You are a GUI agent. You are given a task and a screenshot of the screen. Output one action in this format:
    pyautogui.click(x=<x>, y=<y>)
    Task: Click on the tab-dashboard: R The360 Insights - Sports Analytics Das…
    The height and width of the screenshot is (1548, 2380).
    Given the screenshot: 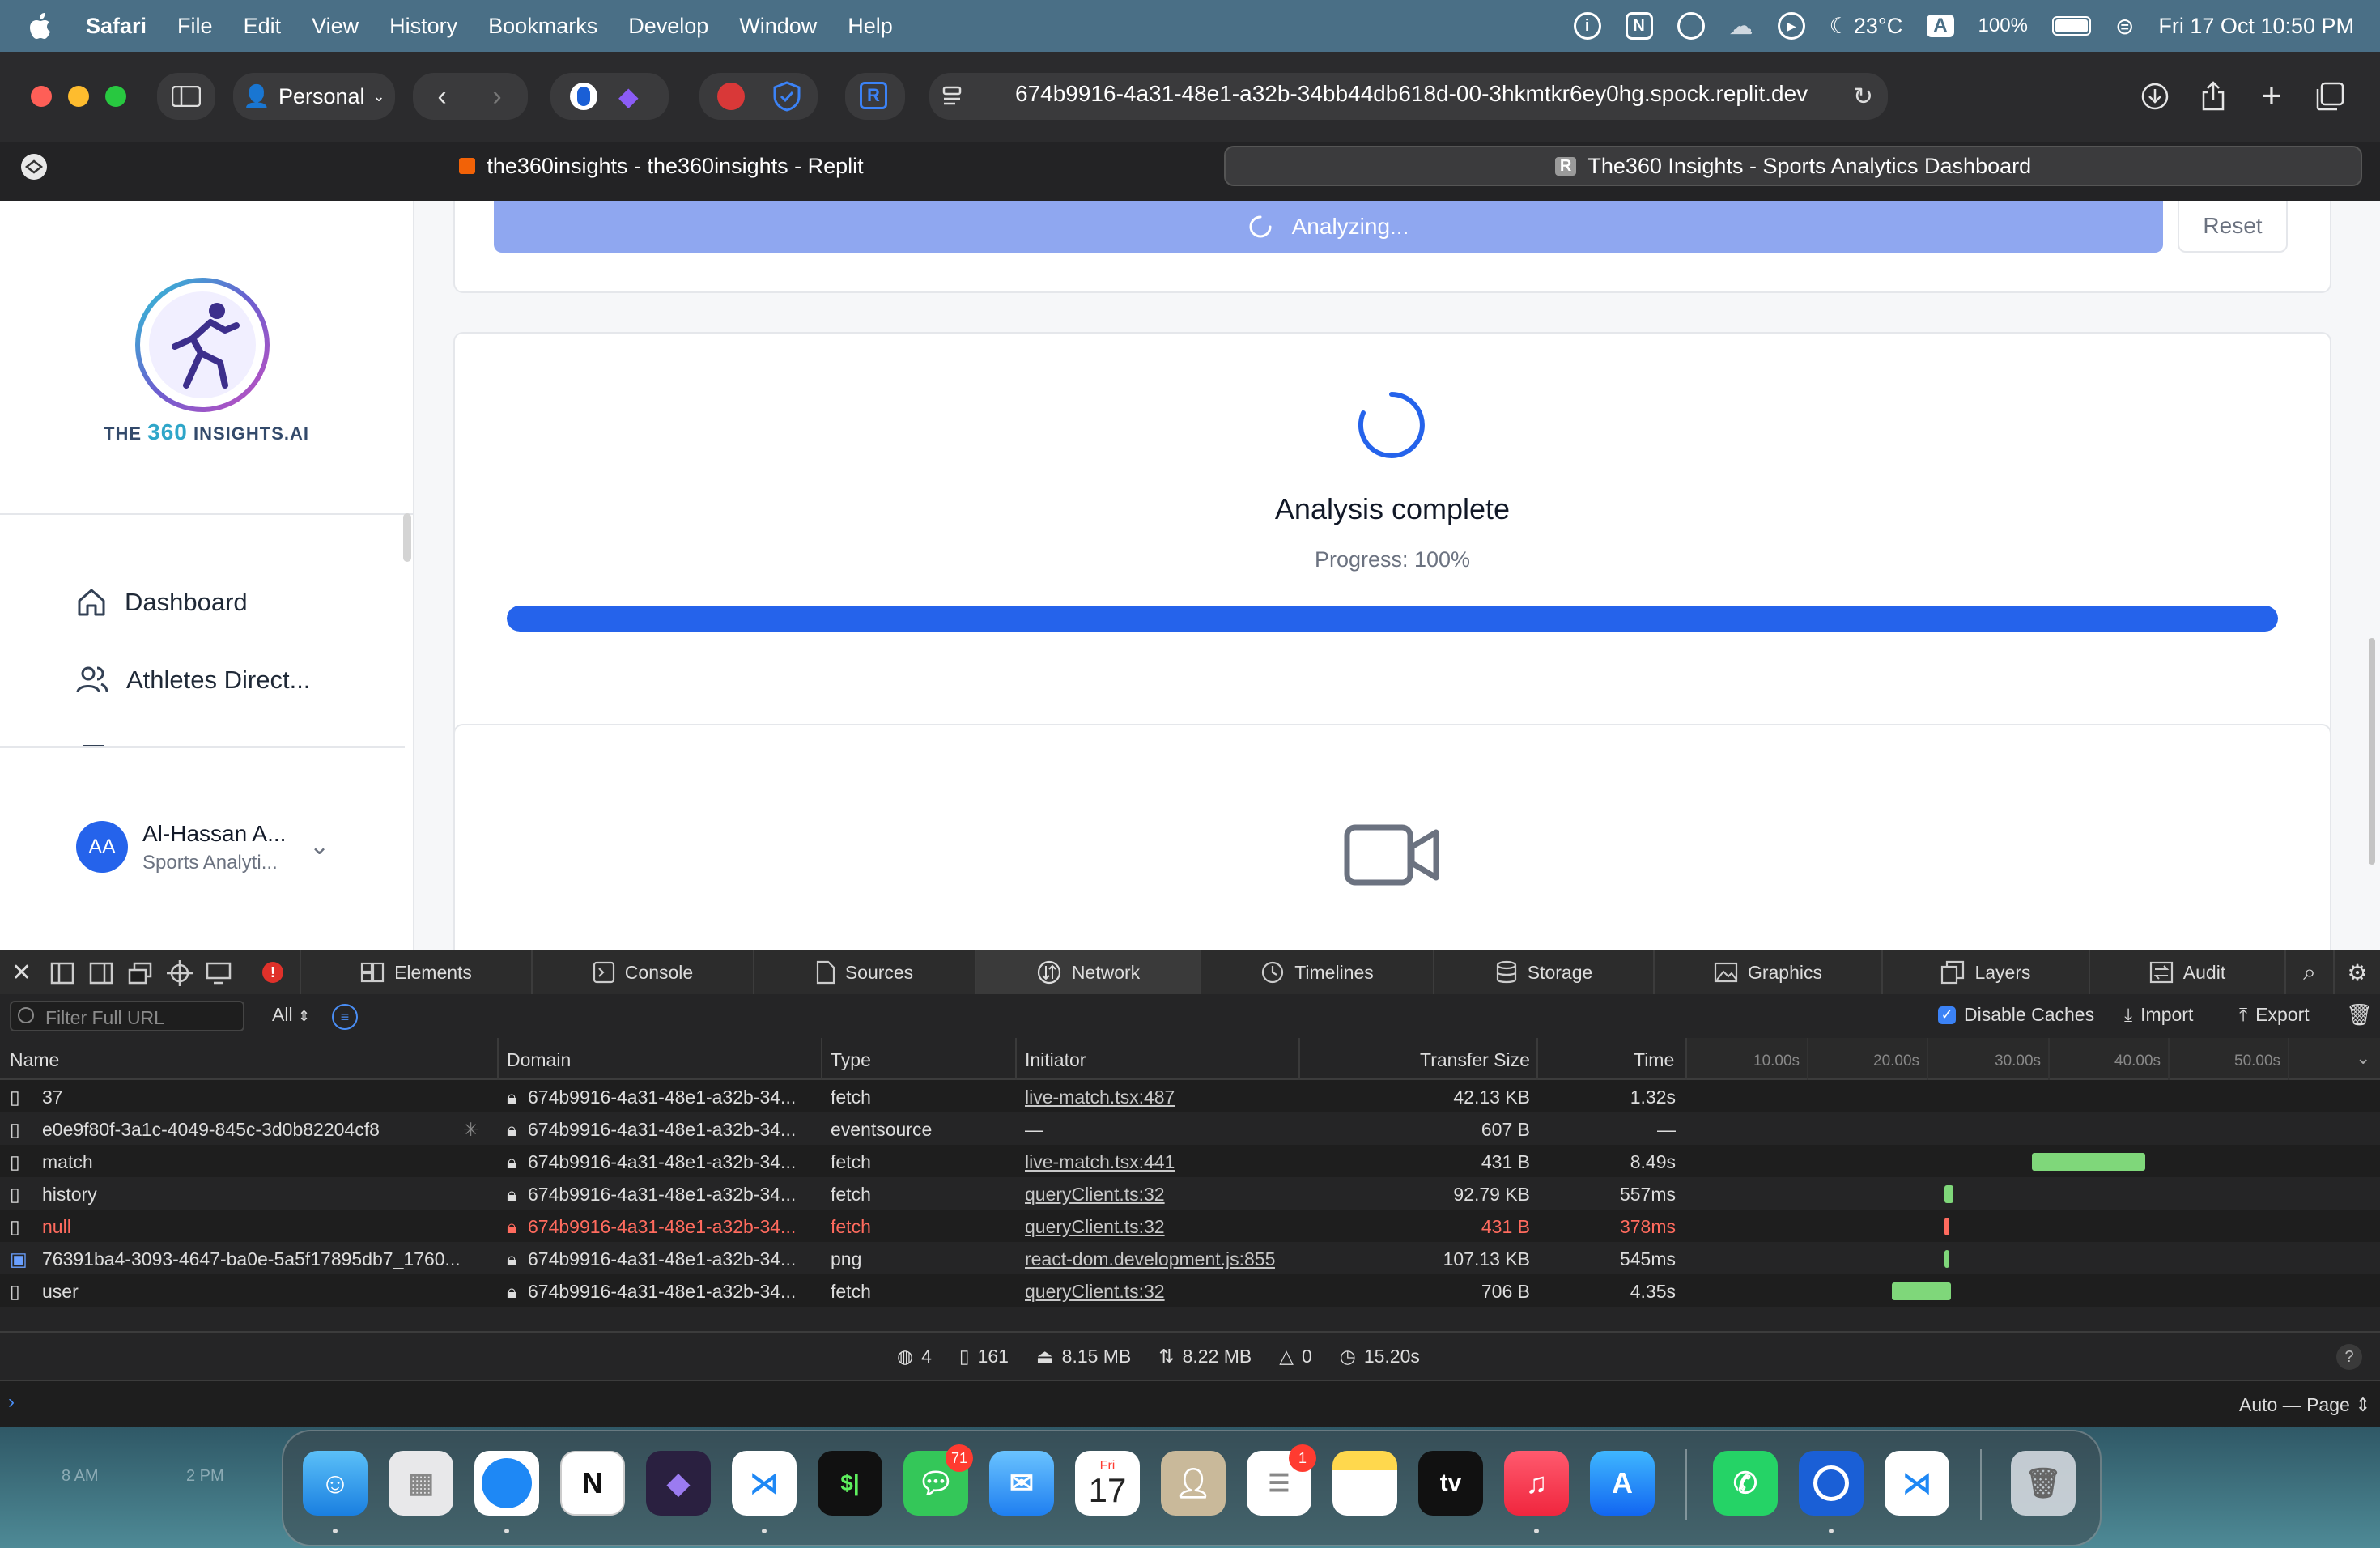 What is the action you would take?
    pyautogui.click(x=1793, y=166)
    